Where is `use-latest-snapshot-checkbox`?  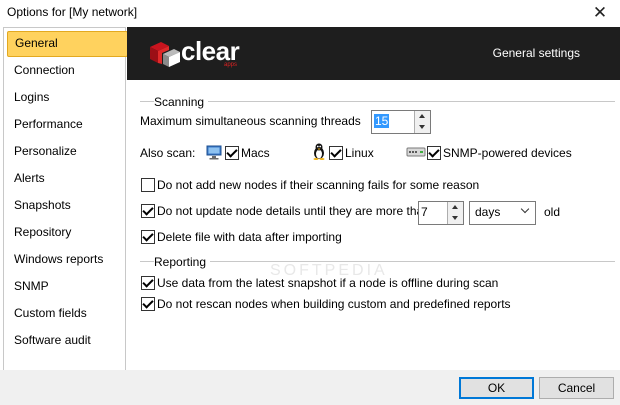
use-latest-snapshot-checkbox is located at coordinates (148, 283).